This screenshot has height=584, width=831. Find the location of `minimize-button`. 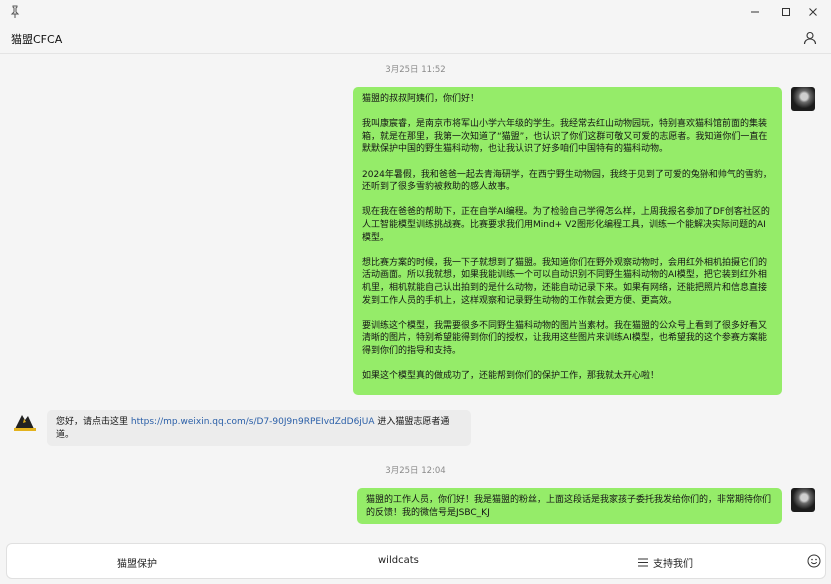

minimize-button is located at coordinates (755, 12).